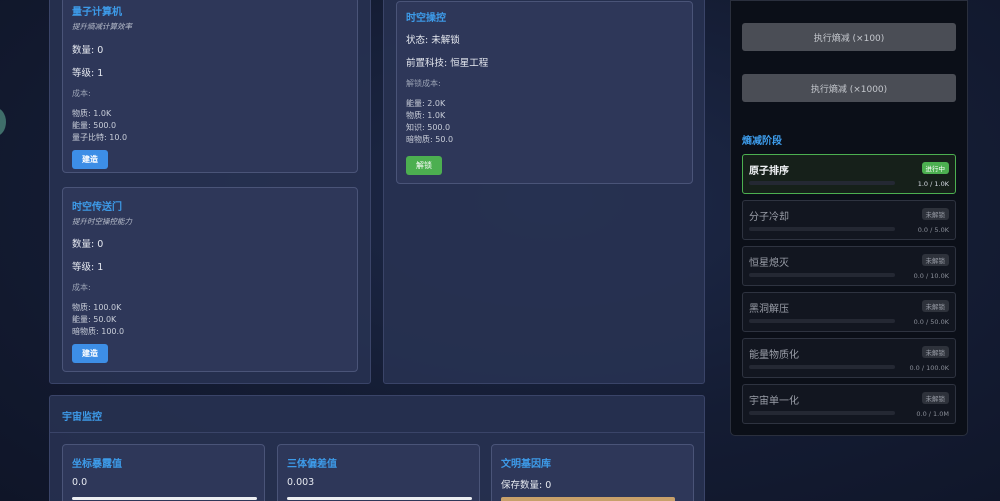  What do you see at coordinates (100, 137) in the screenshot?
I see `cost-item: 量子比特: 10.0` at bounding box center [100, 137].